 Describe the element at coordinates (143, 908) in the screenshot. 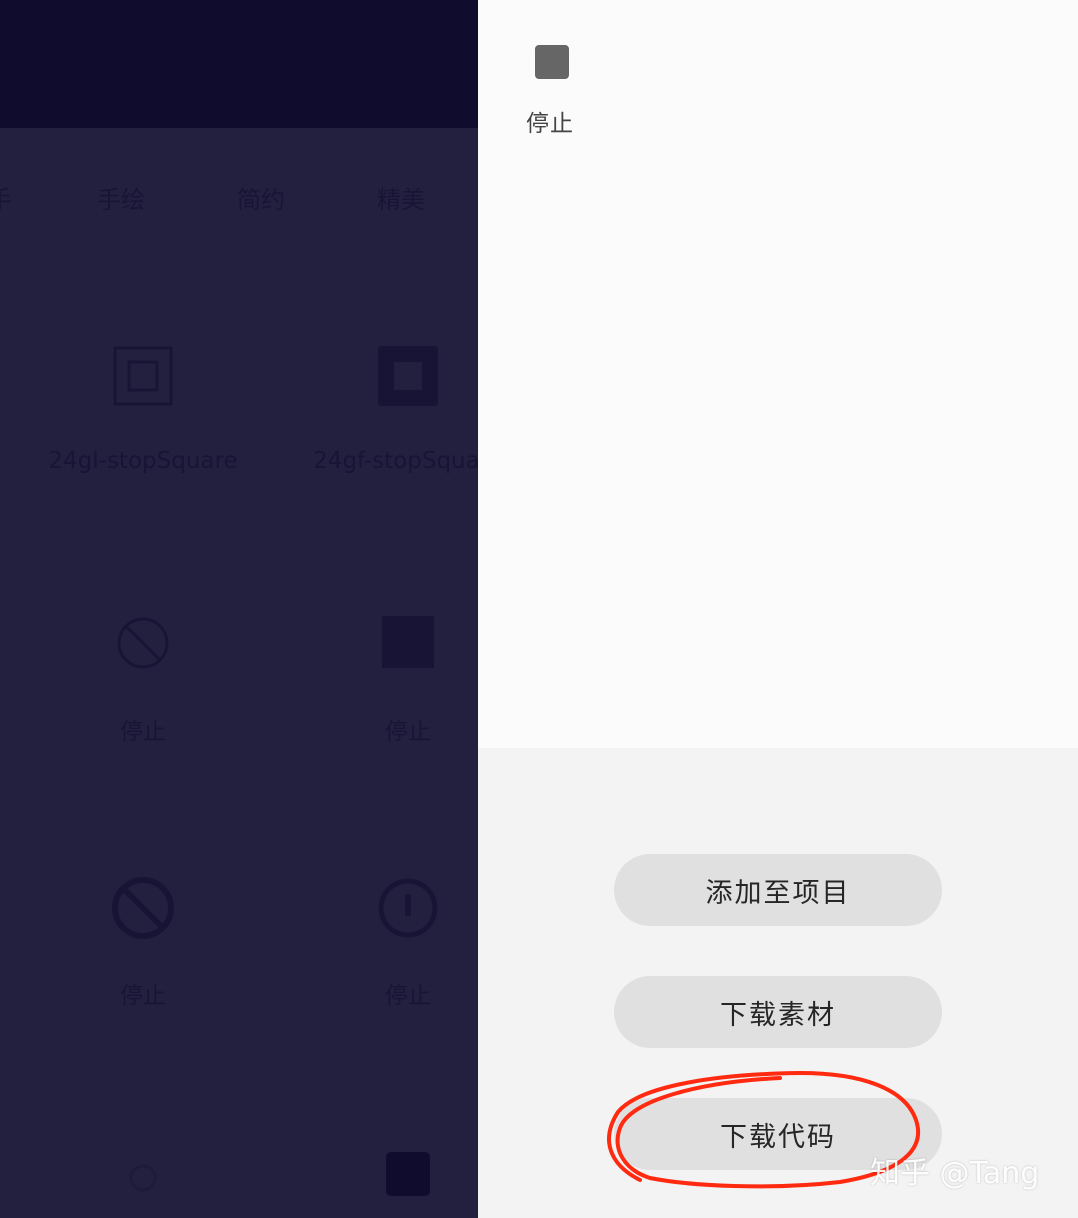

I see `bold-prohibit-icon` at that location.